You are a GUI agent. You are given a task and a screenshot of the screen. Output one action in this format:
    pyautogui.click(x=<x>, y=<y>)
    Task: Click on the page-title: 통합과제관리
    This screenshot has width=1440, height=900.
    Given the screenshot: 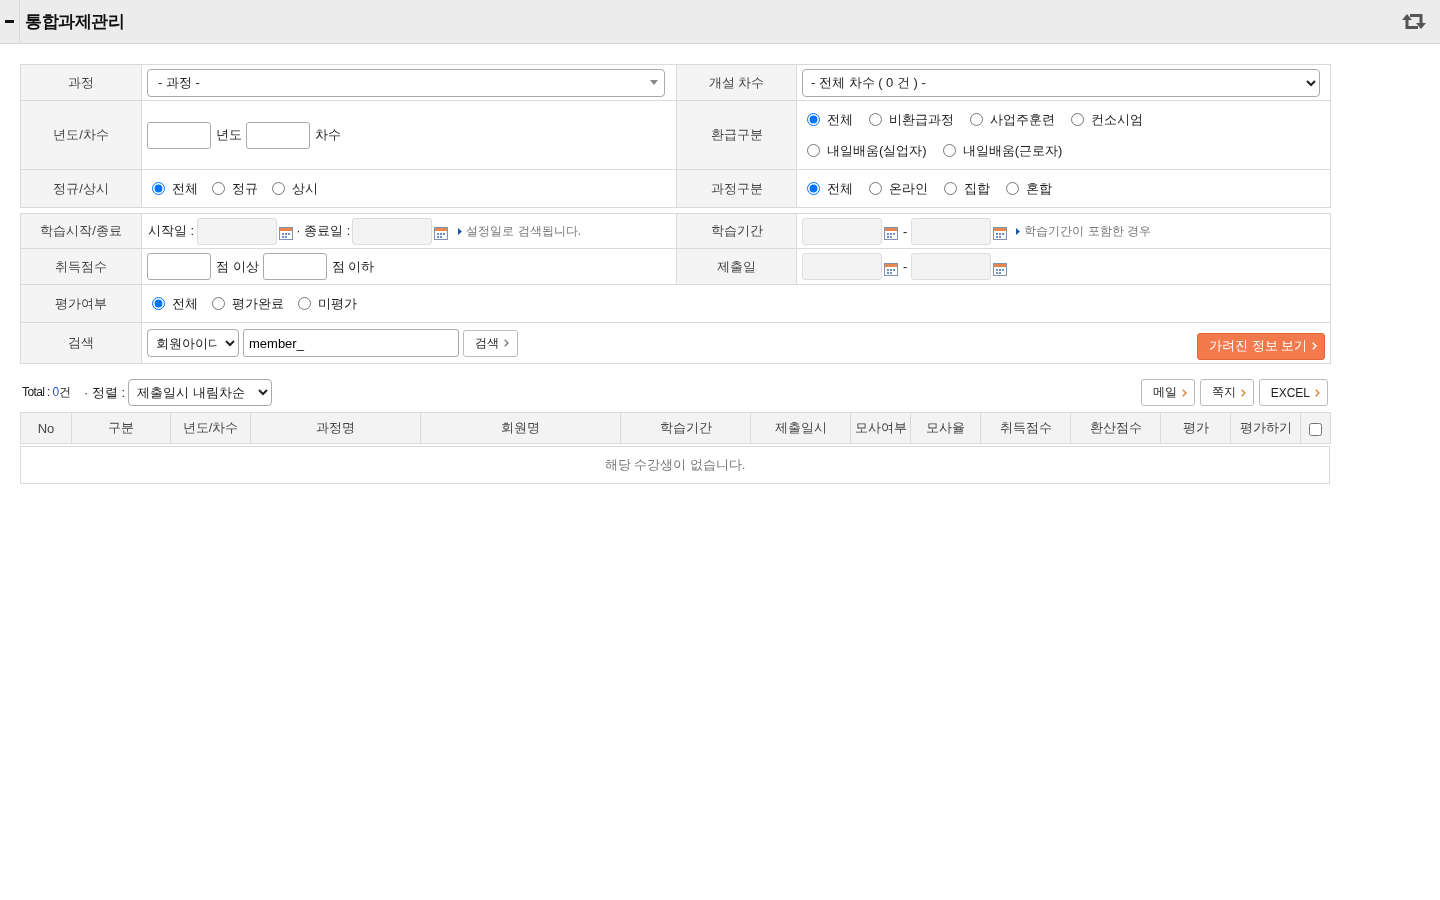 What is the action you would take?
    pyautogui.click(x=74, y=22)
    